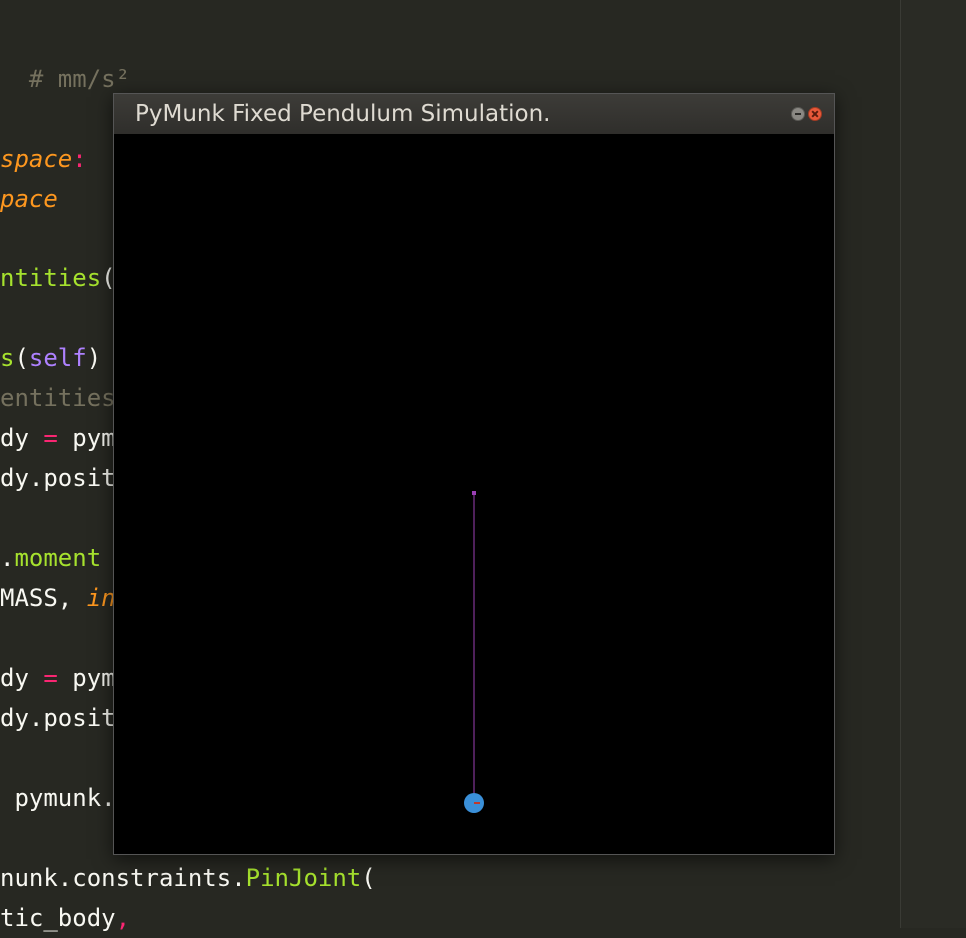 The width and height of the screenshot is (966, 938). What do you see at coordinates (29, 598) in the screenshot?
I see `code-token: MASS` at bounding box center [29, 598].